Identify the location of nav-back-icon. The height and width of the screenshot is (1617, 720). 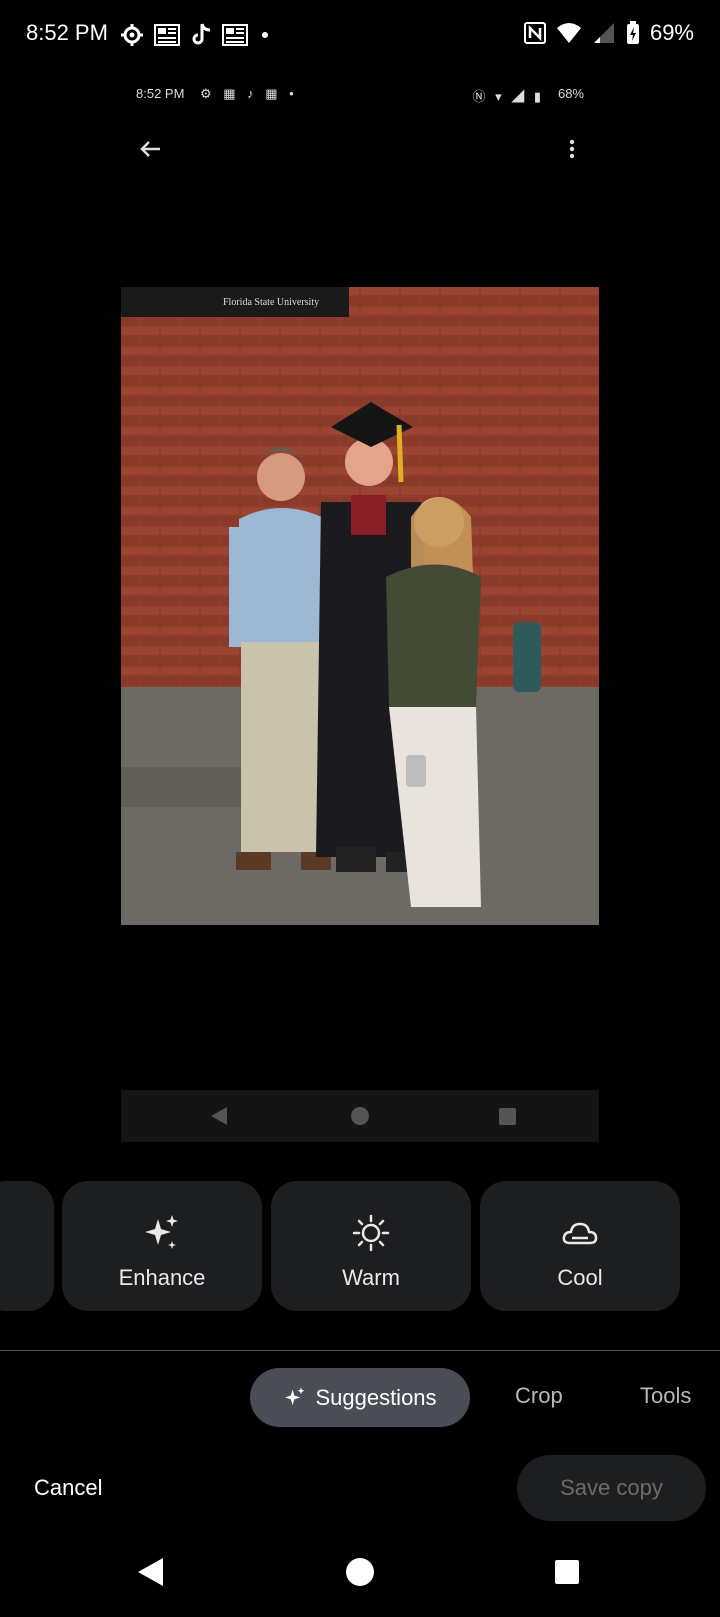
(150, 1572).